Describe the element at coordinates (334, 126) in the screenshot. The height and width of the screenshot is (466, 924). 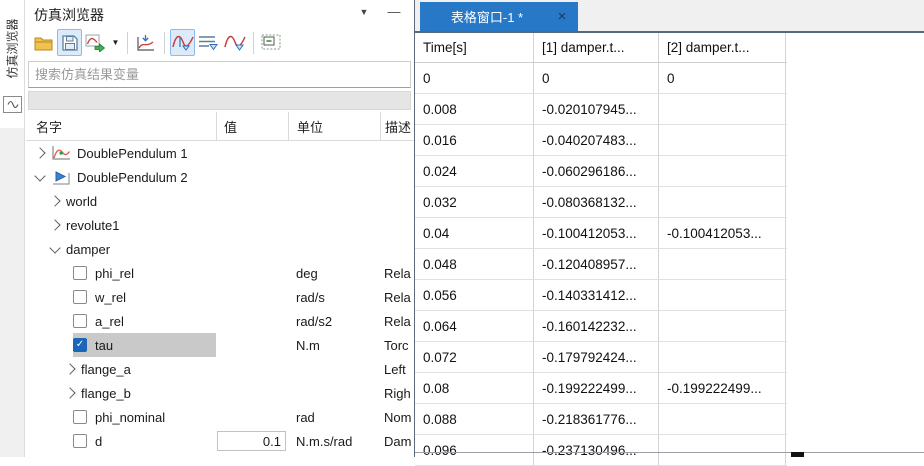
I see `column-header-unit: 单位` at that location.